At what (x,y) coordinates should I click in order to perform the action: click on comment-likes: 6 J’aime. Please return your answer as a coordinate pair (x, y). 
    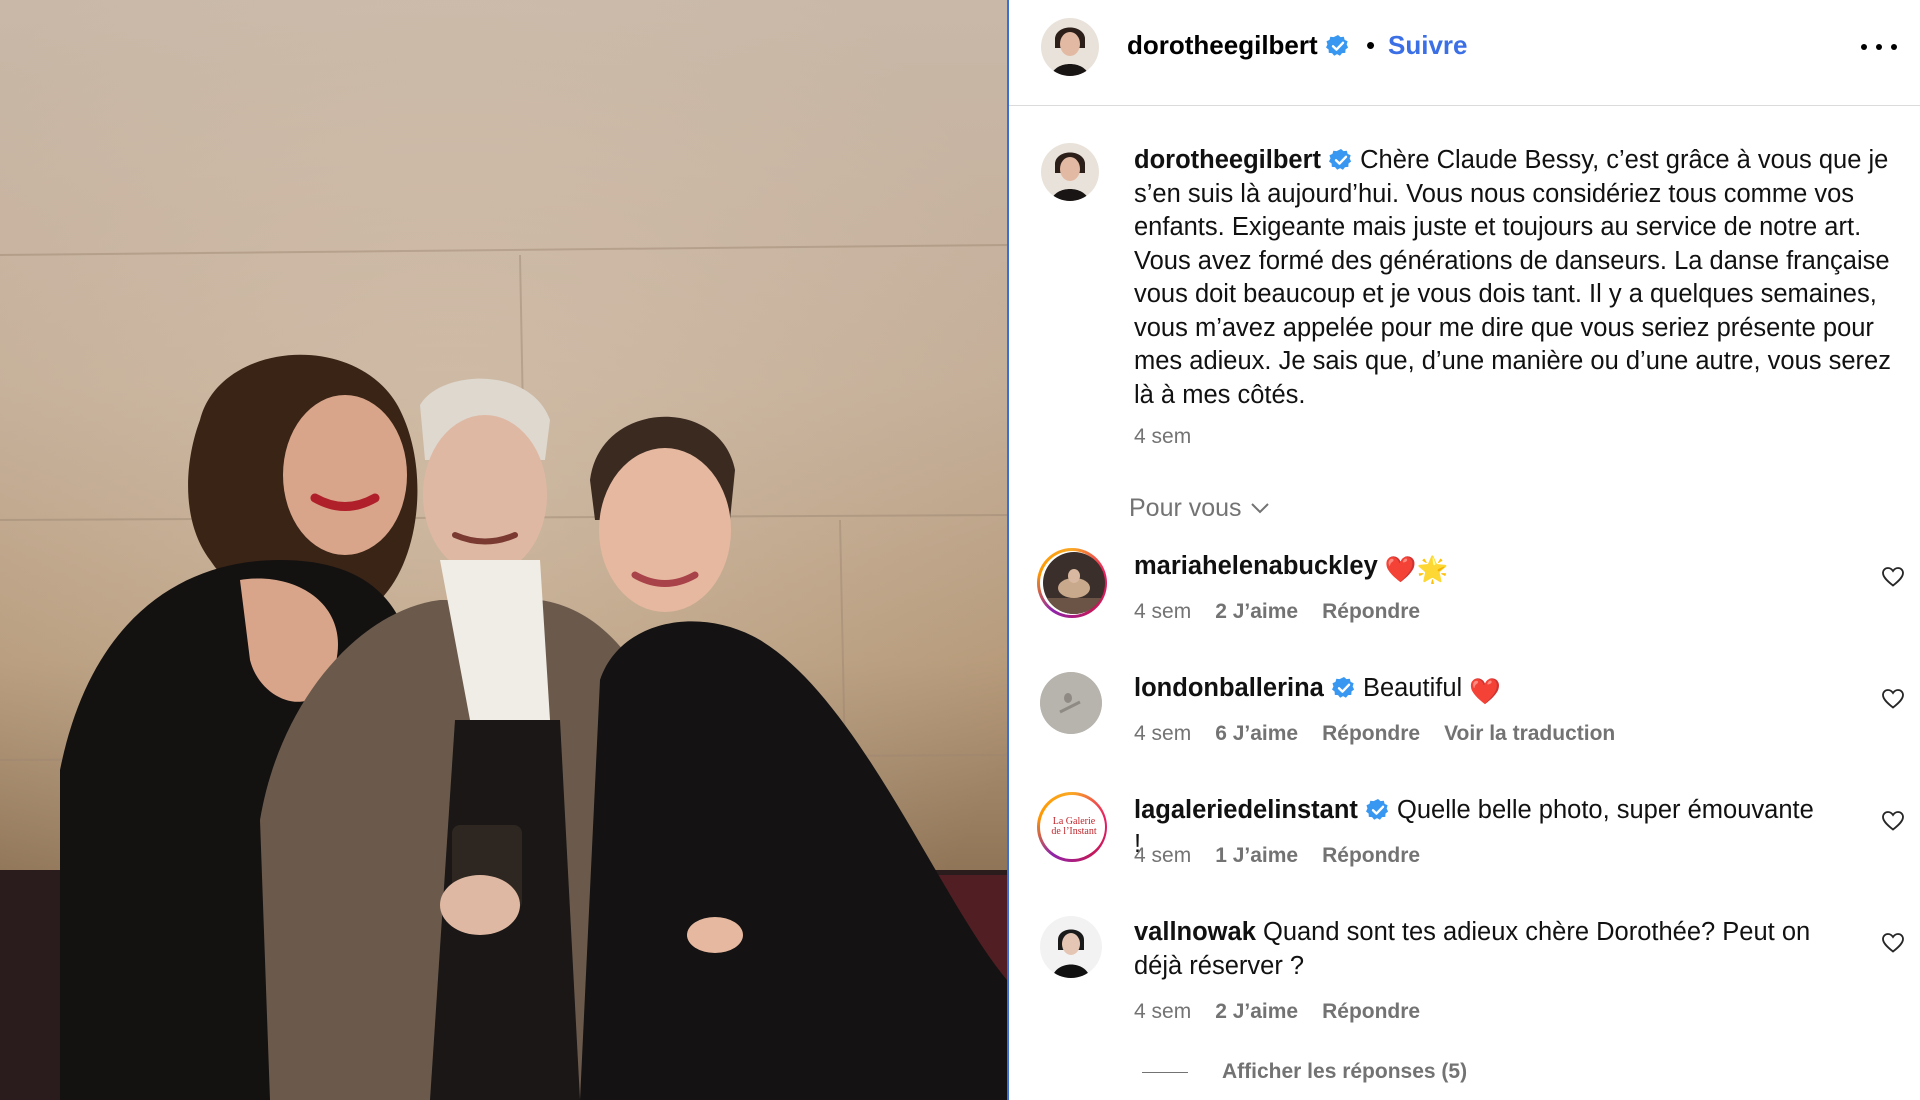
    Looking at the image, I should click on (1256, 734).